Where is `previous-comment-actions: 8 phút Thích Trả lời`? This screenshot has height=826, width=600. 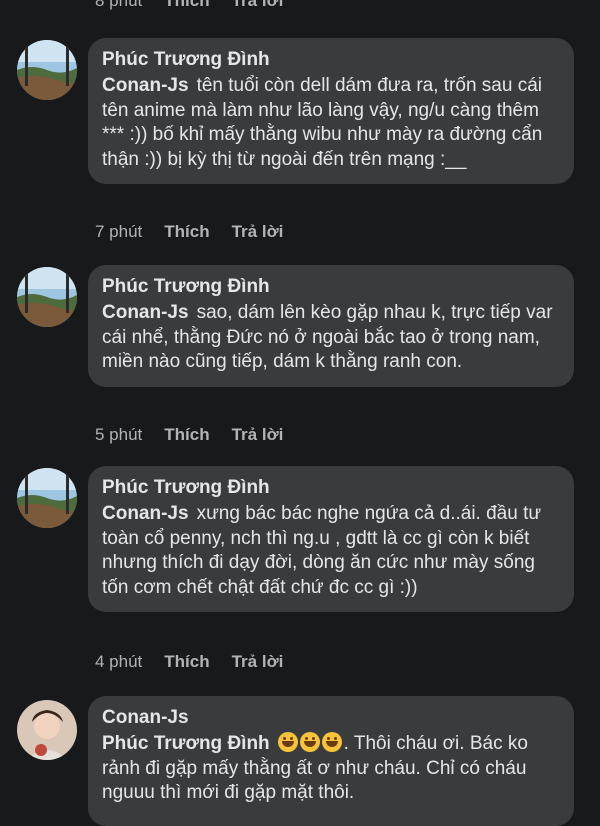 previous-comment-actions: 8 phút Thích Trả lời is located at coordinates (189, 5).